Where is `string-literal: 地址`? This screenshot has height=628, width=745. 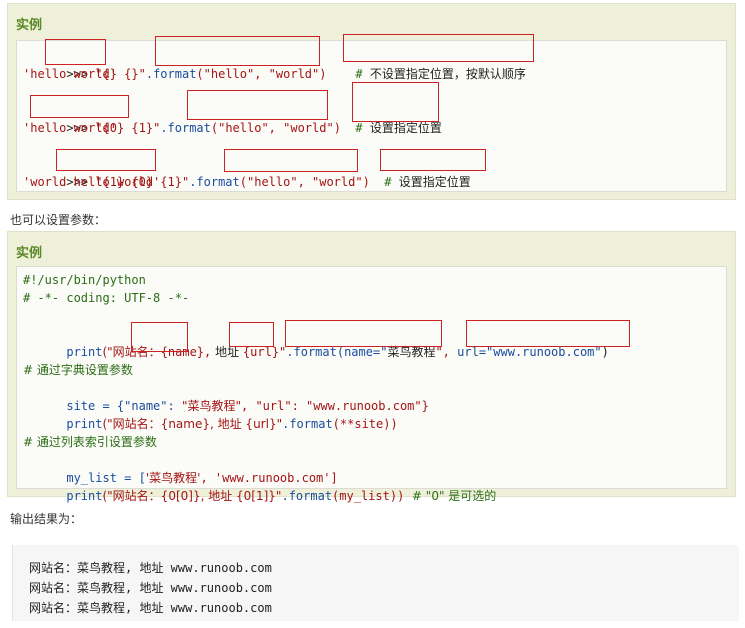
string-literal: 地址 is located at coordinates (227, 352).